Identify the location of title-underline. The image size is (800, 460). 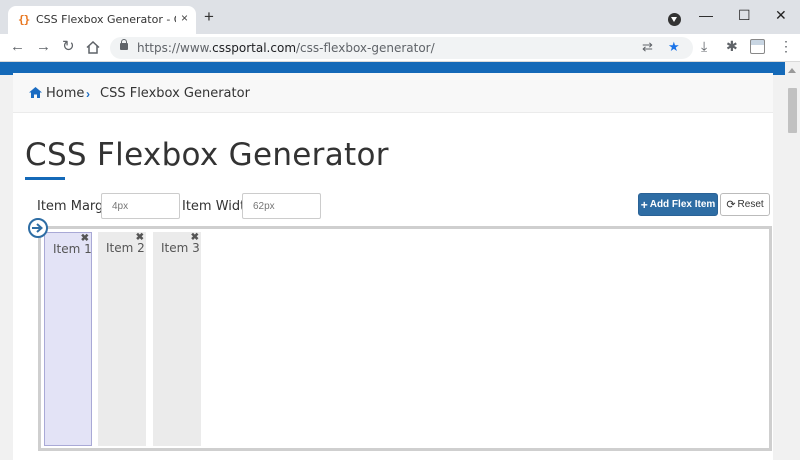
(45, 178).